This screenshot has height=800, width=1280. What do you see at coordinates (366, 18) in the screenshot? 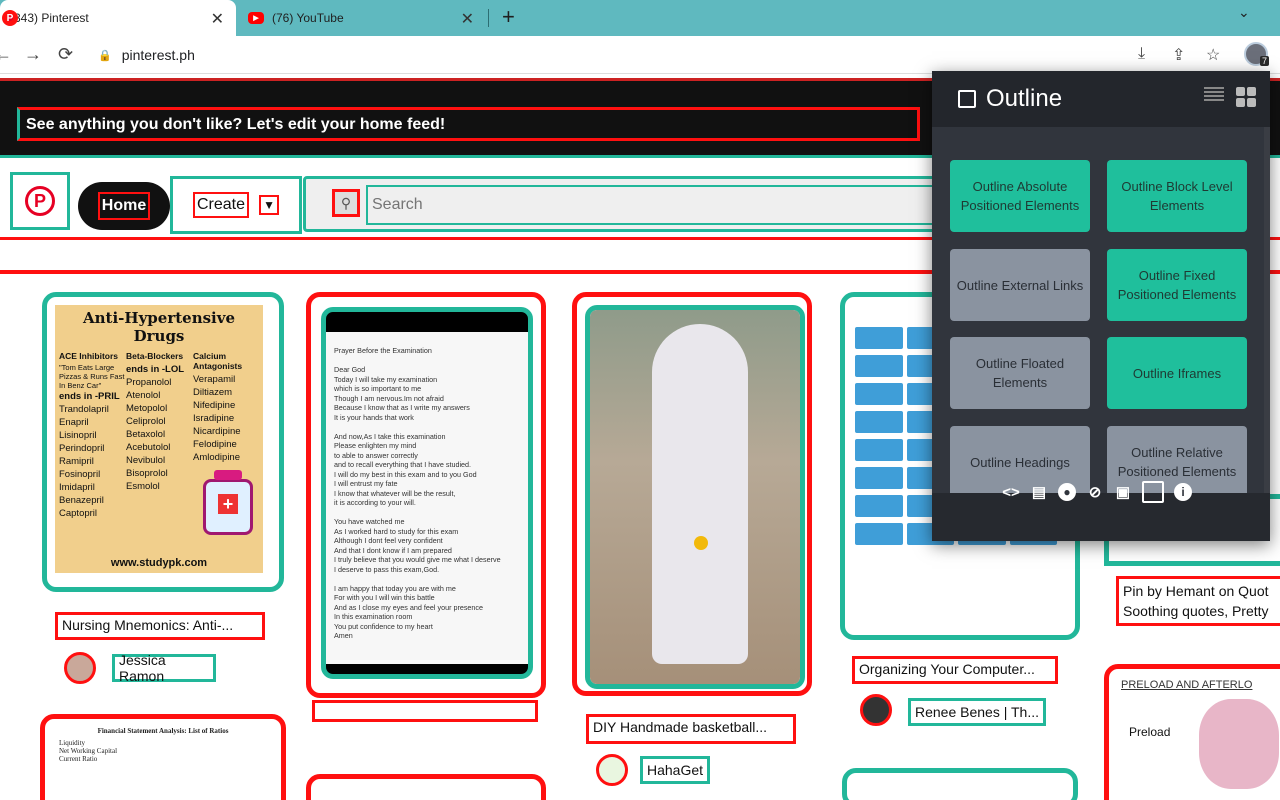
I see `tab-youtube: ▶ (76) YouTube ✕` at bounding box center [366, 18].